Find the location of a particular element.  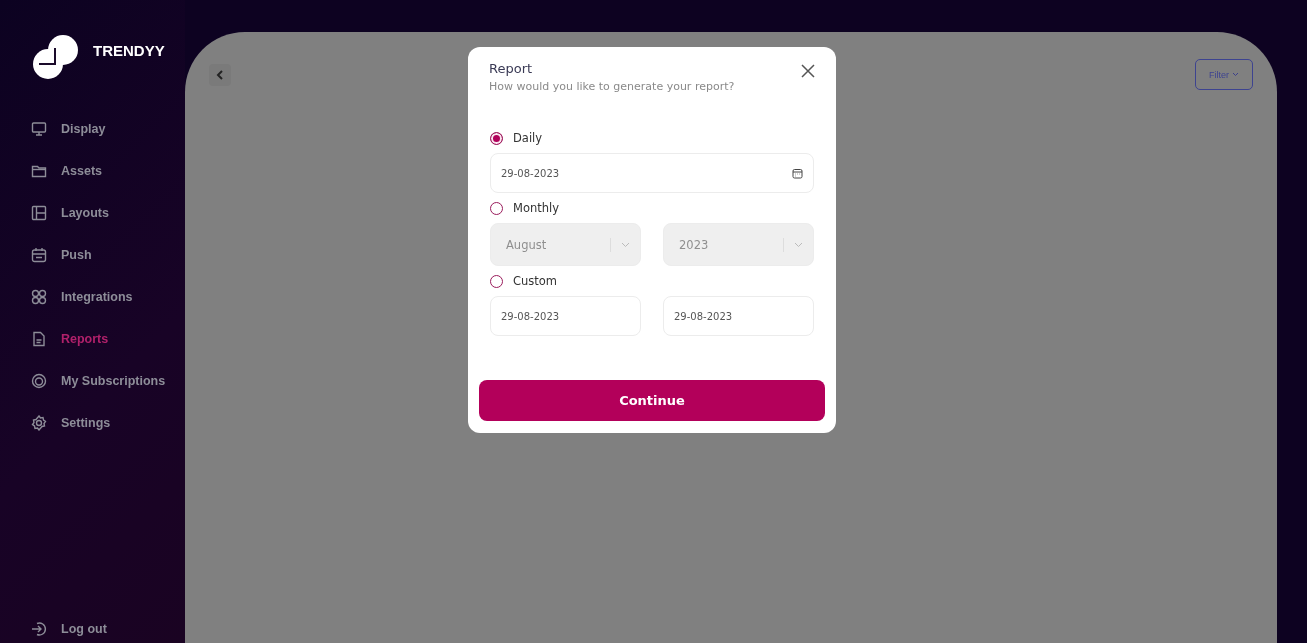

radio-option: Custom is located at coordinates (652, 281).